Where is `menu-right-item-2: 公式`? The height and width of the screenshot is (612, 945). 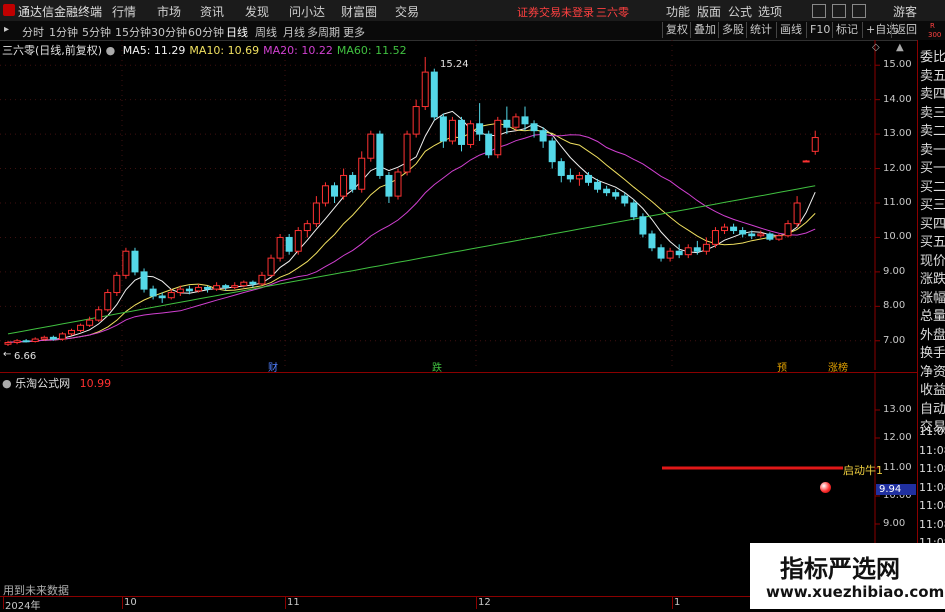
menu-right-item-2: 公式 is located at coordinates (740, 11).